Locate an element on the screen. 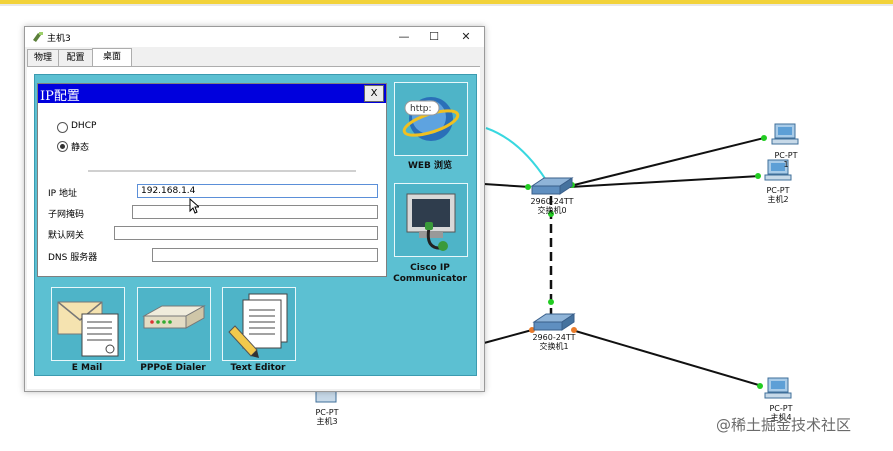 The image size is (893, 451). link-sw0-pc2 is located at coordinates (665, 181).